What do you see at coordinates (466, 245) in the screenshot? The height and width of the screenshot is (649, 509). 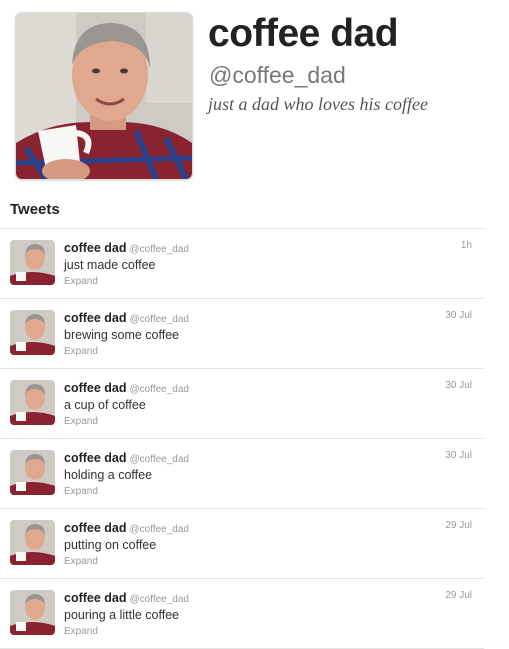 I see `tweet-timestamp: 1h` at bounding box center [466, 245].